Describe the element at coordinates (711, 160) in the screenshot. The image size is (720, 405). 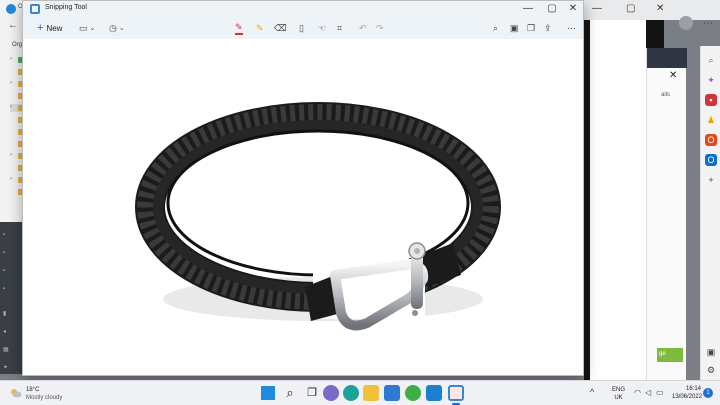
I see `outlook-icon: O` at that location.